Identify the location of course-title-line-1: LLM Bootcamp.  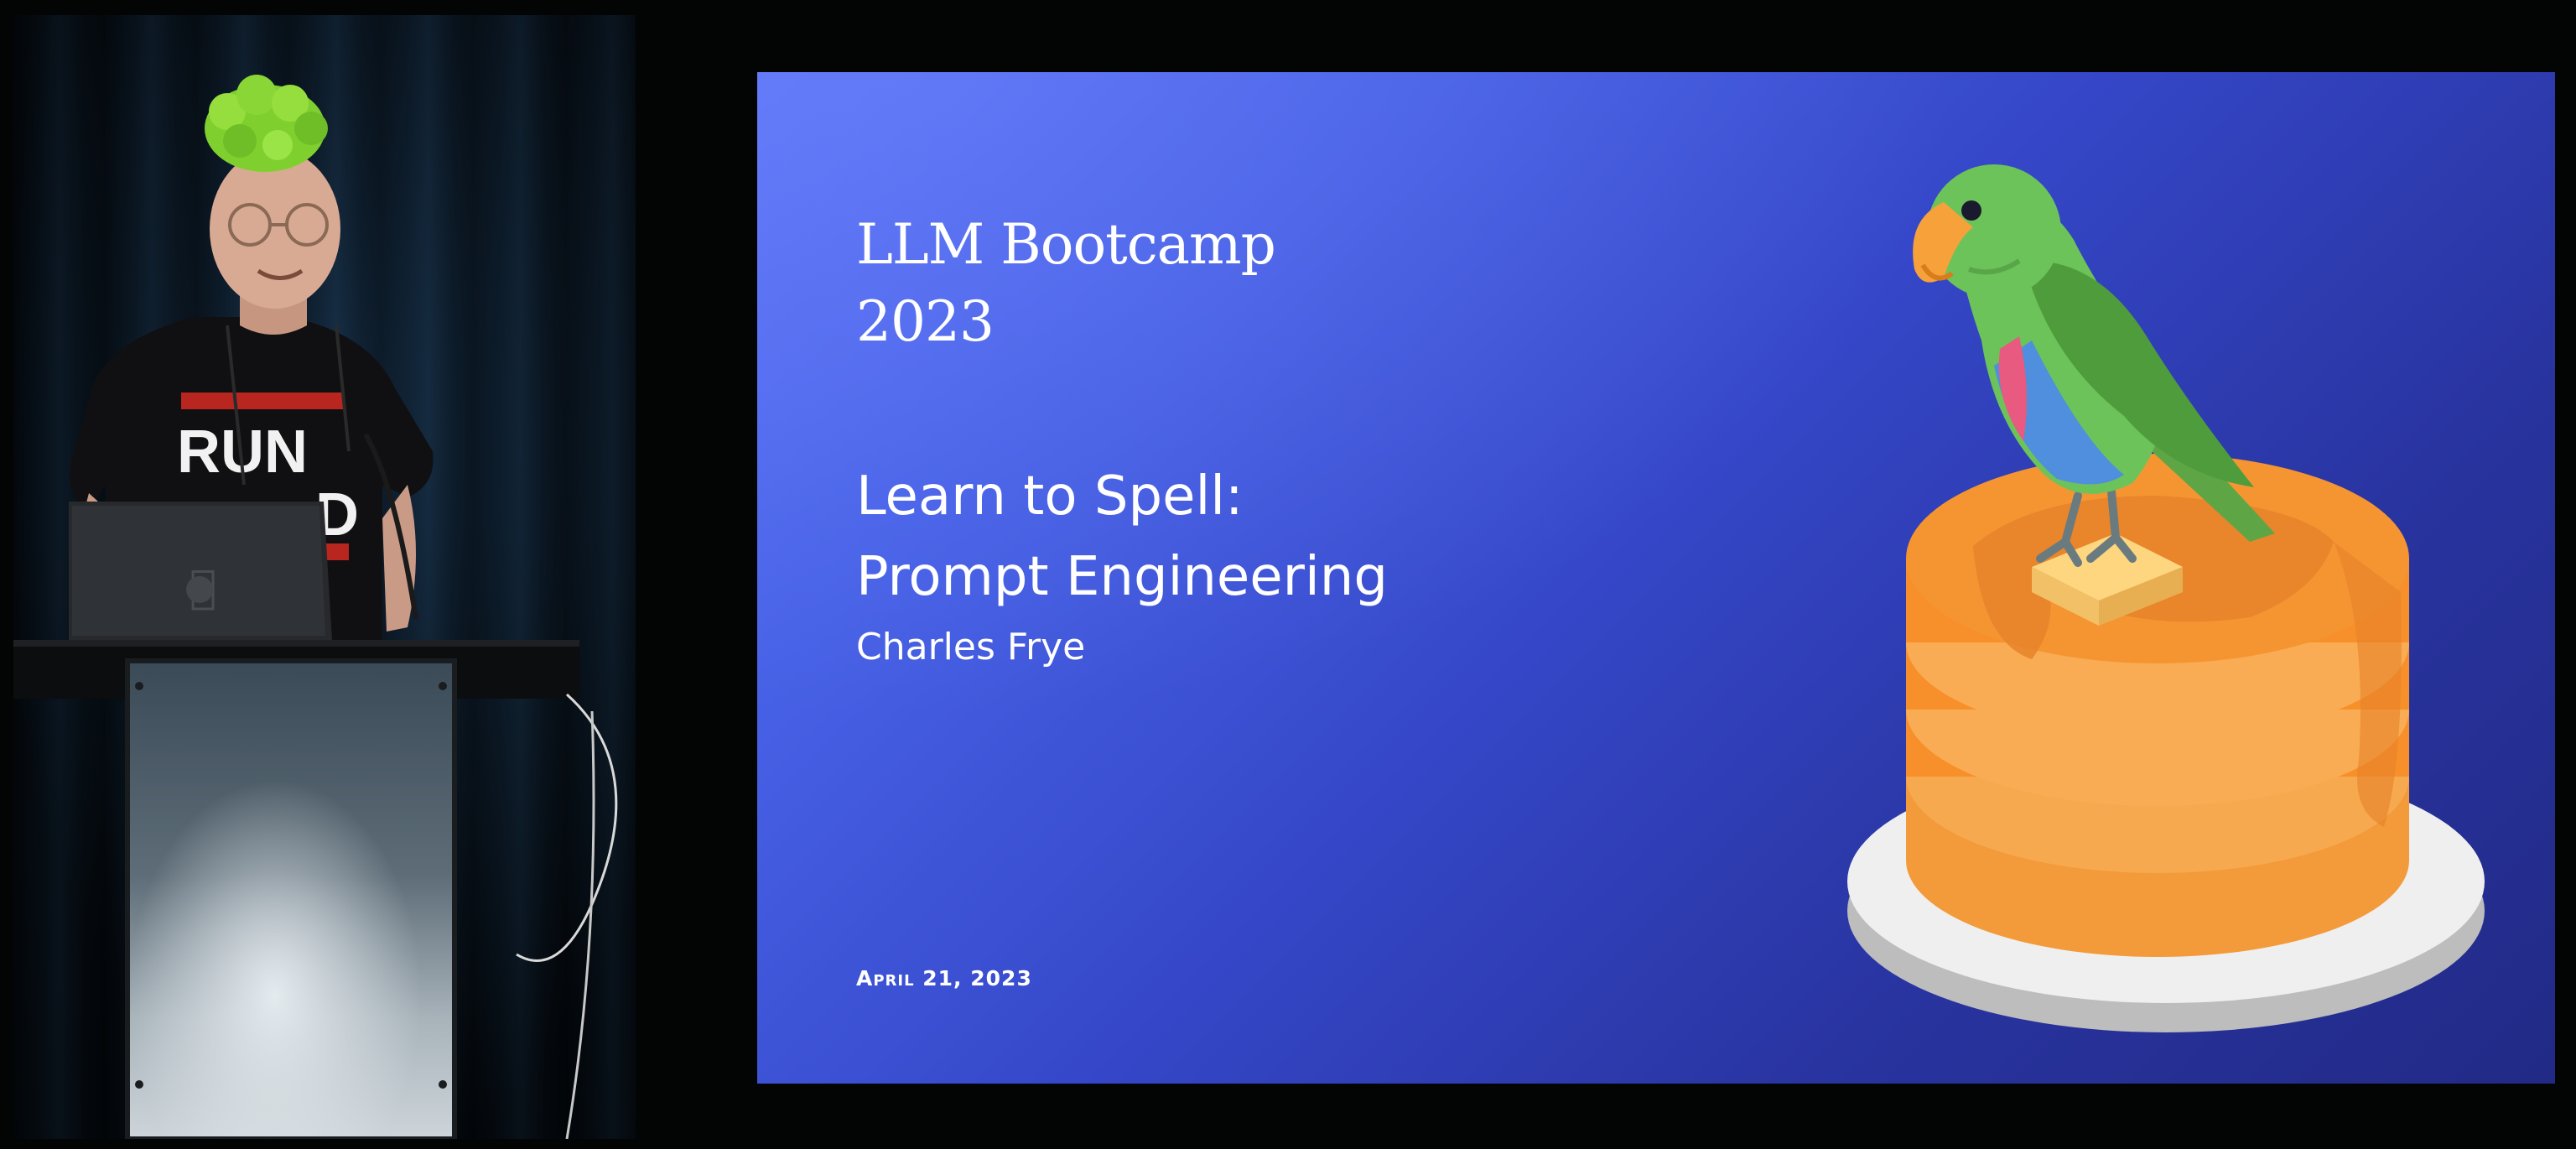
(1066, 245).